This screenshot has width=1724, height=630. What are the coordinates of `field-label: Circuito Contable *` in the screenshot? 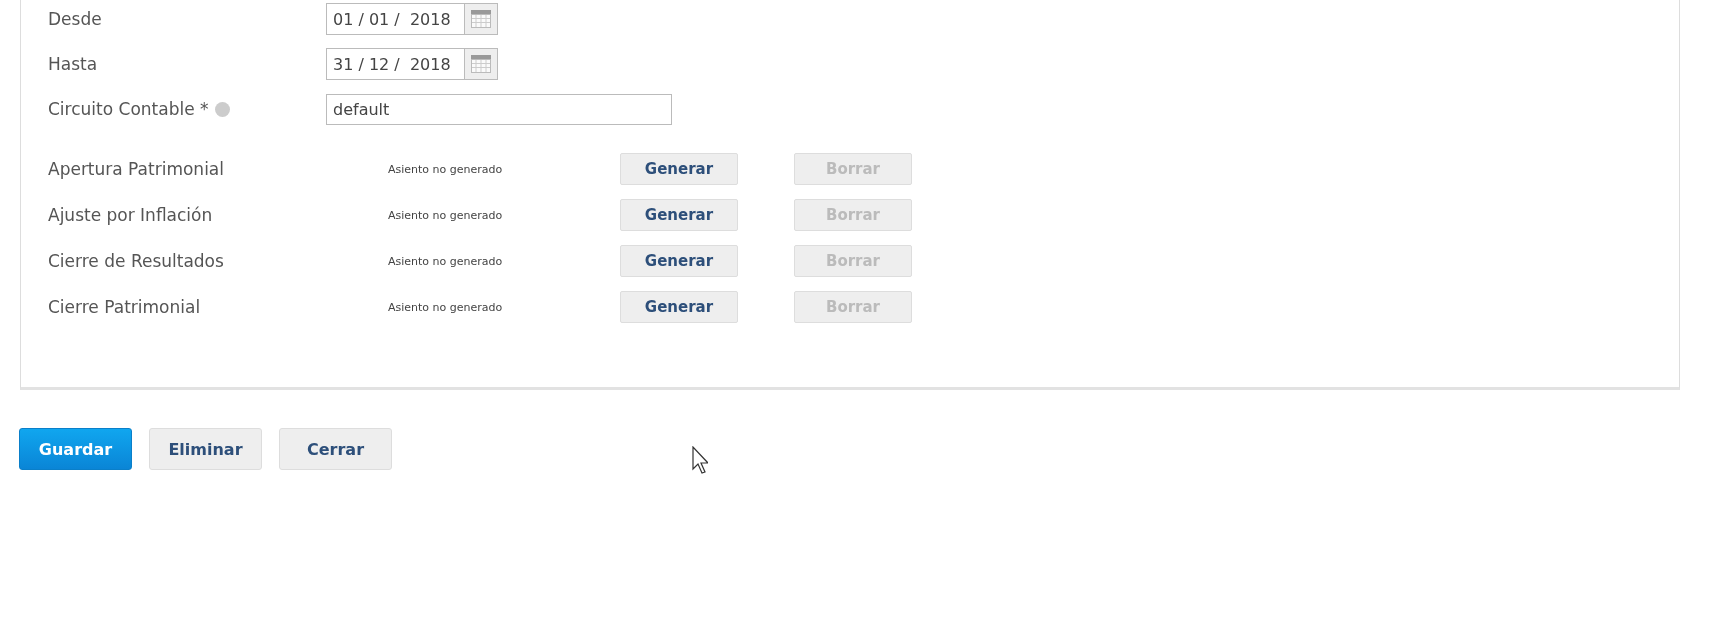 It's located at (128, 109).